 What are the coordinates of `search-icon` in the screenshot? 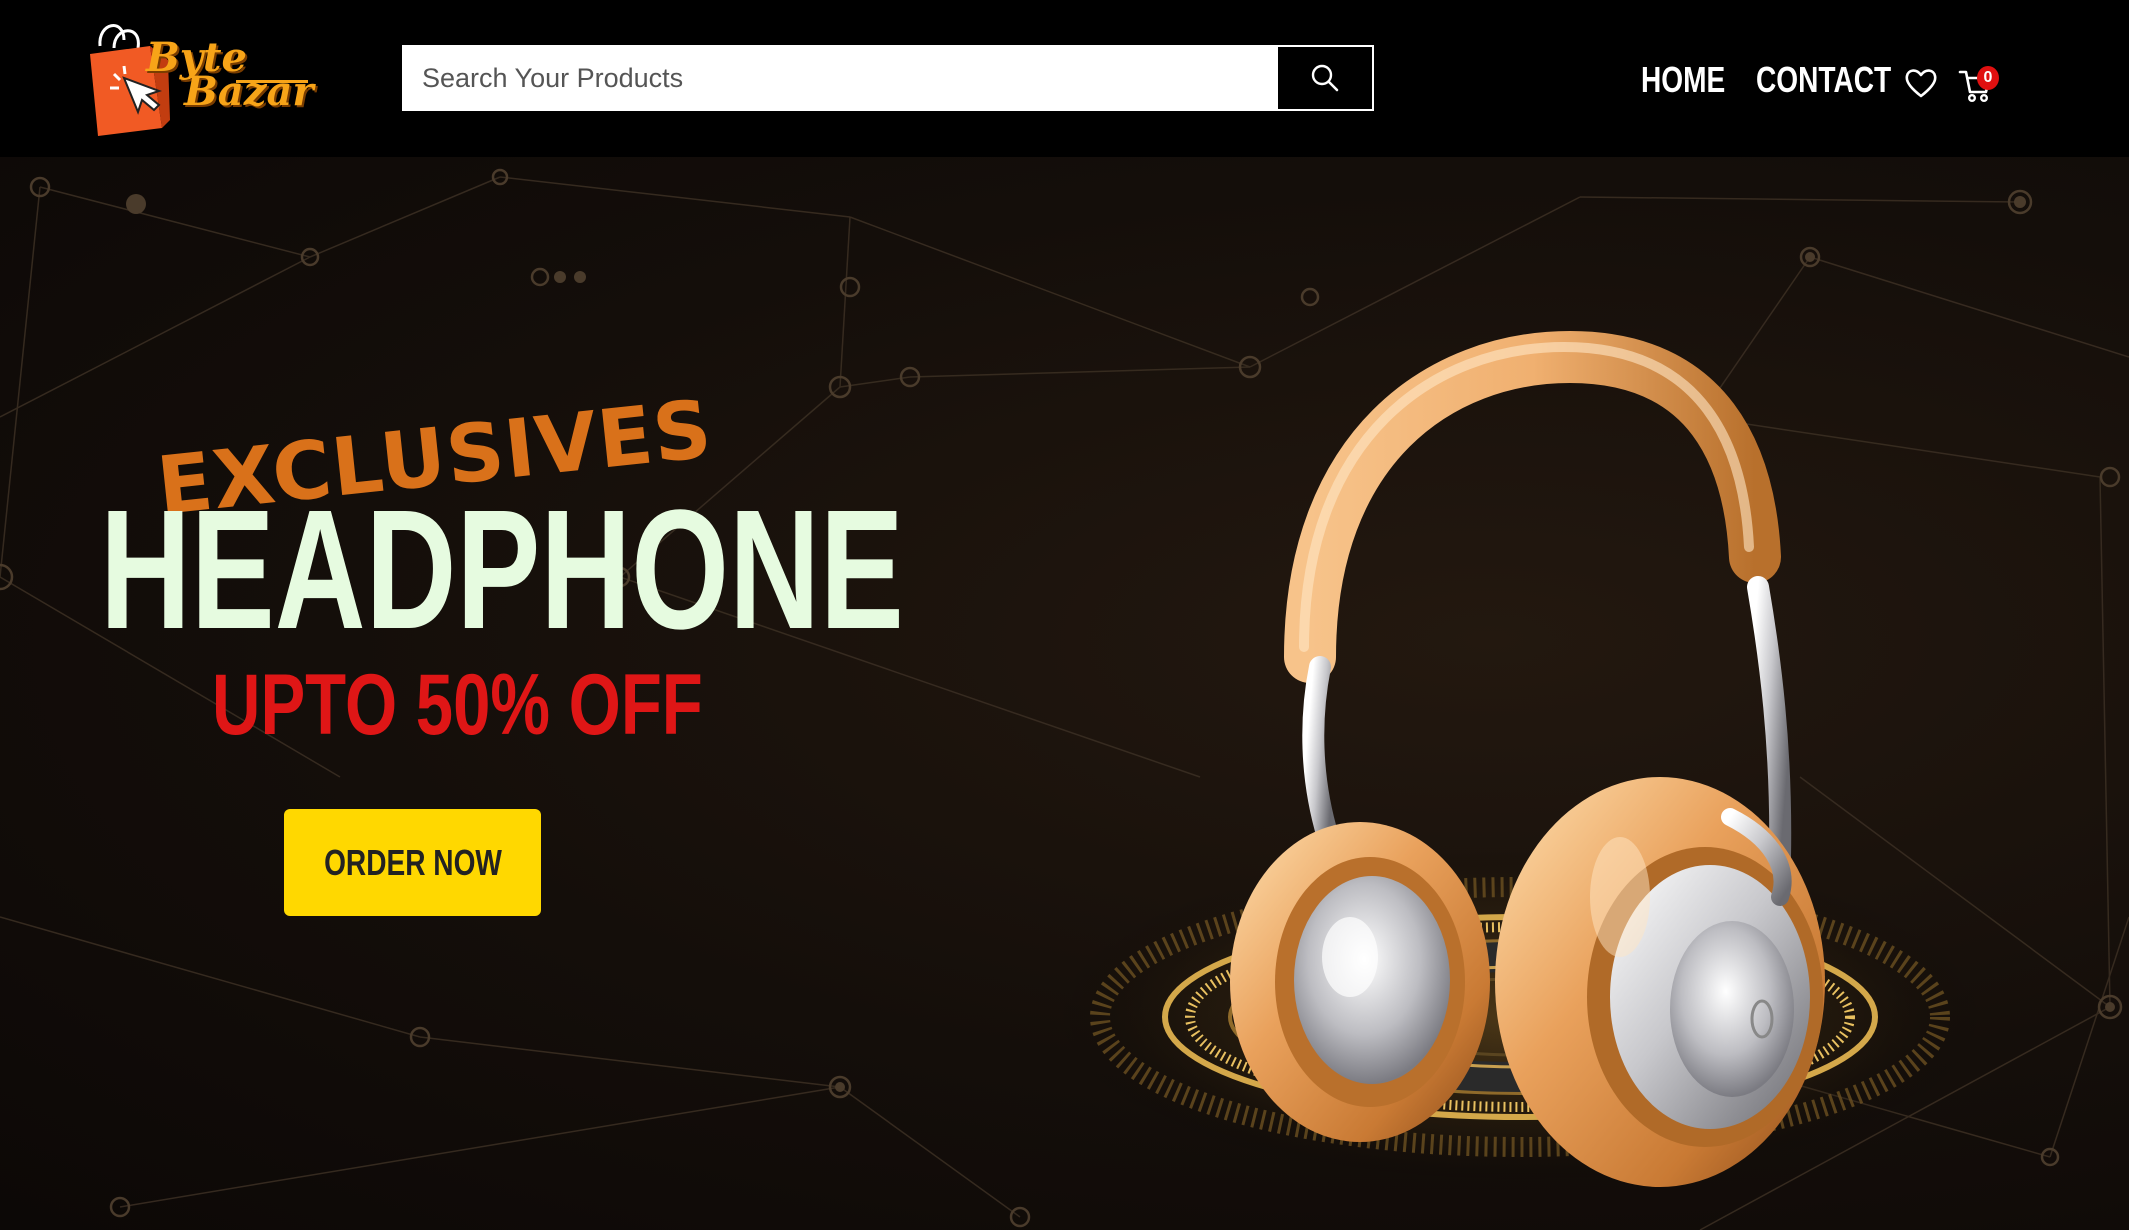 It's located at (1325, 78).